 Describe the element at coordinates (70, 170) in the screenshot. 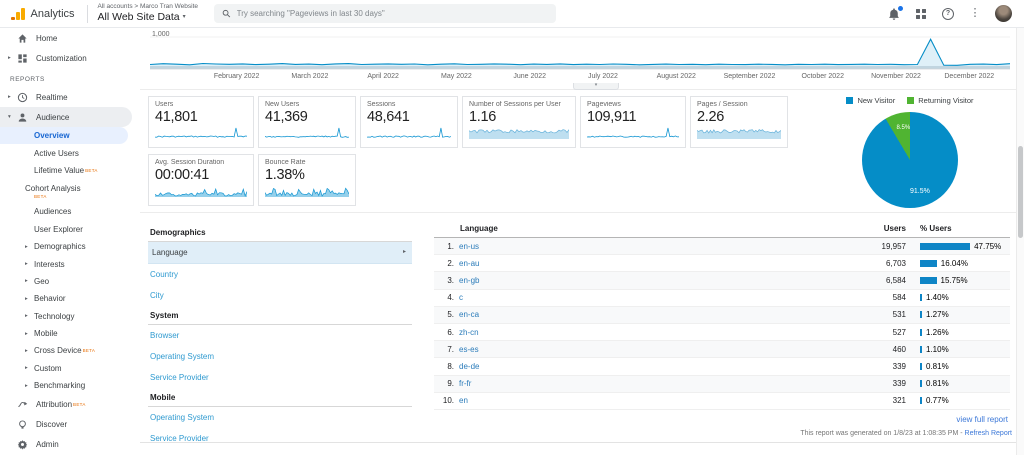

I see `sidebar-subitem-lifetime-value: Lifetime Value BETA` at that location.